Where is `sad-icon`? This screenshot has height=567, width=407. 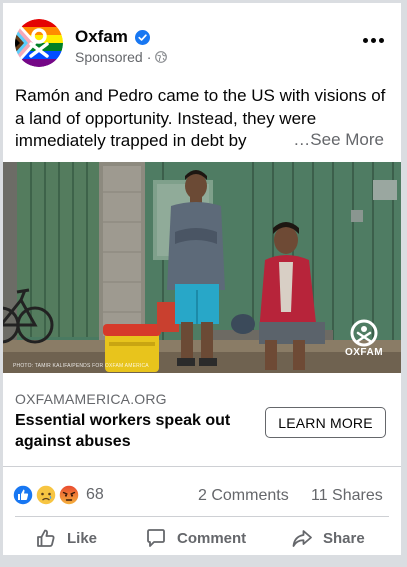 sad-icon is located at coordinates (46, 495).